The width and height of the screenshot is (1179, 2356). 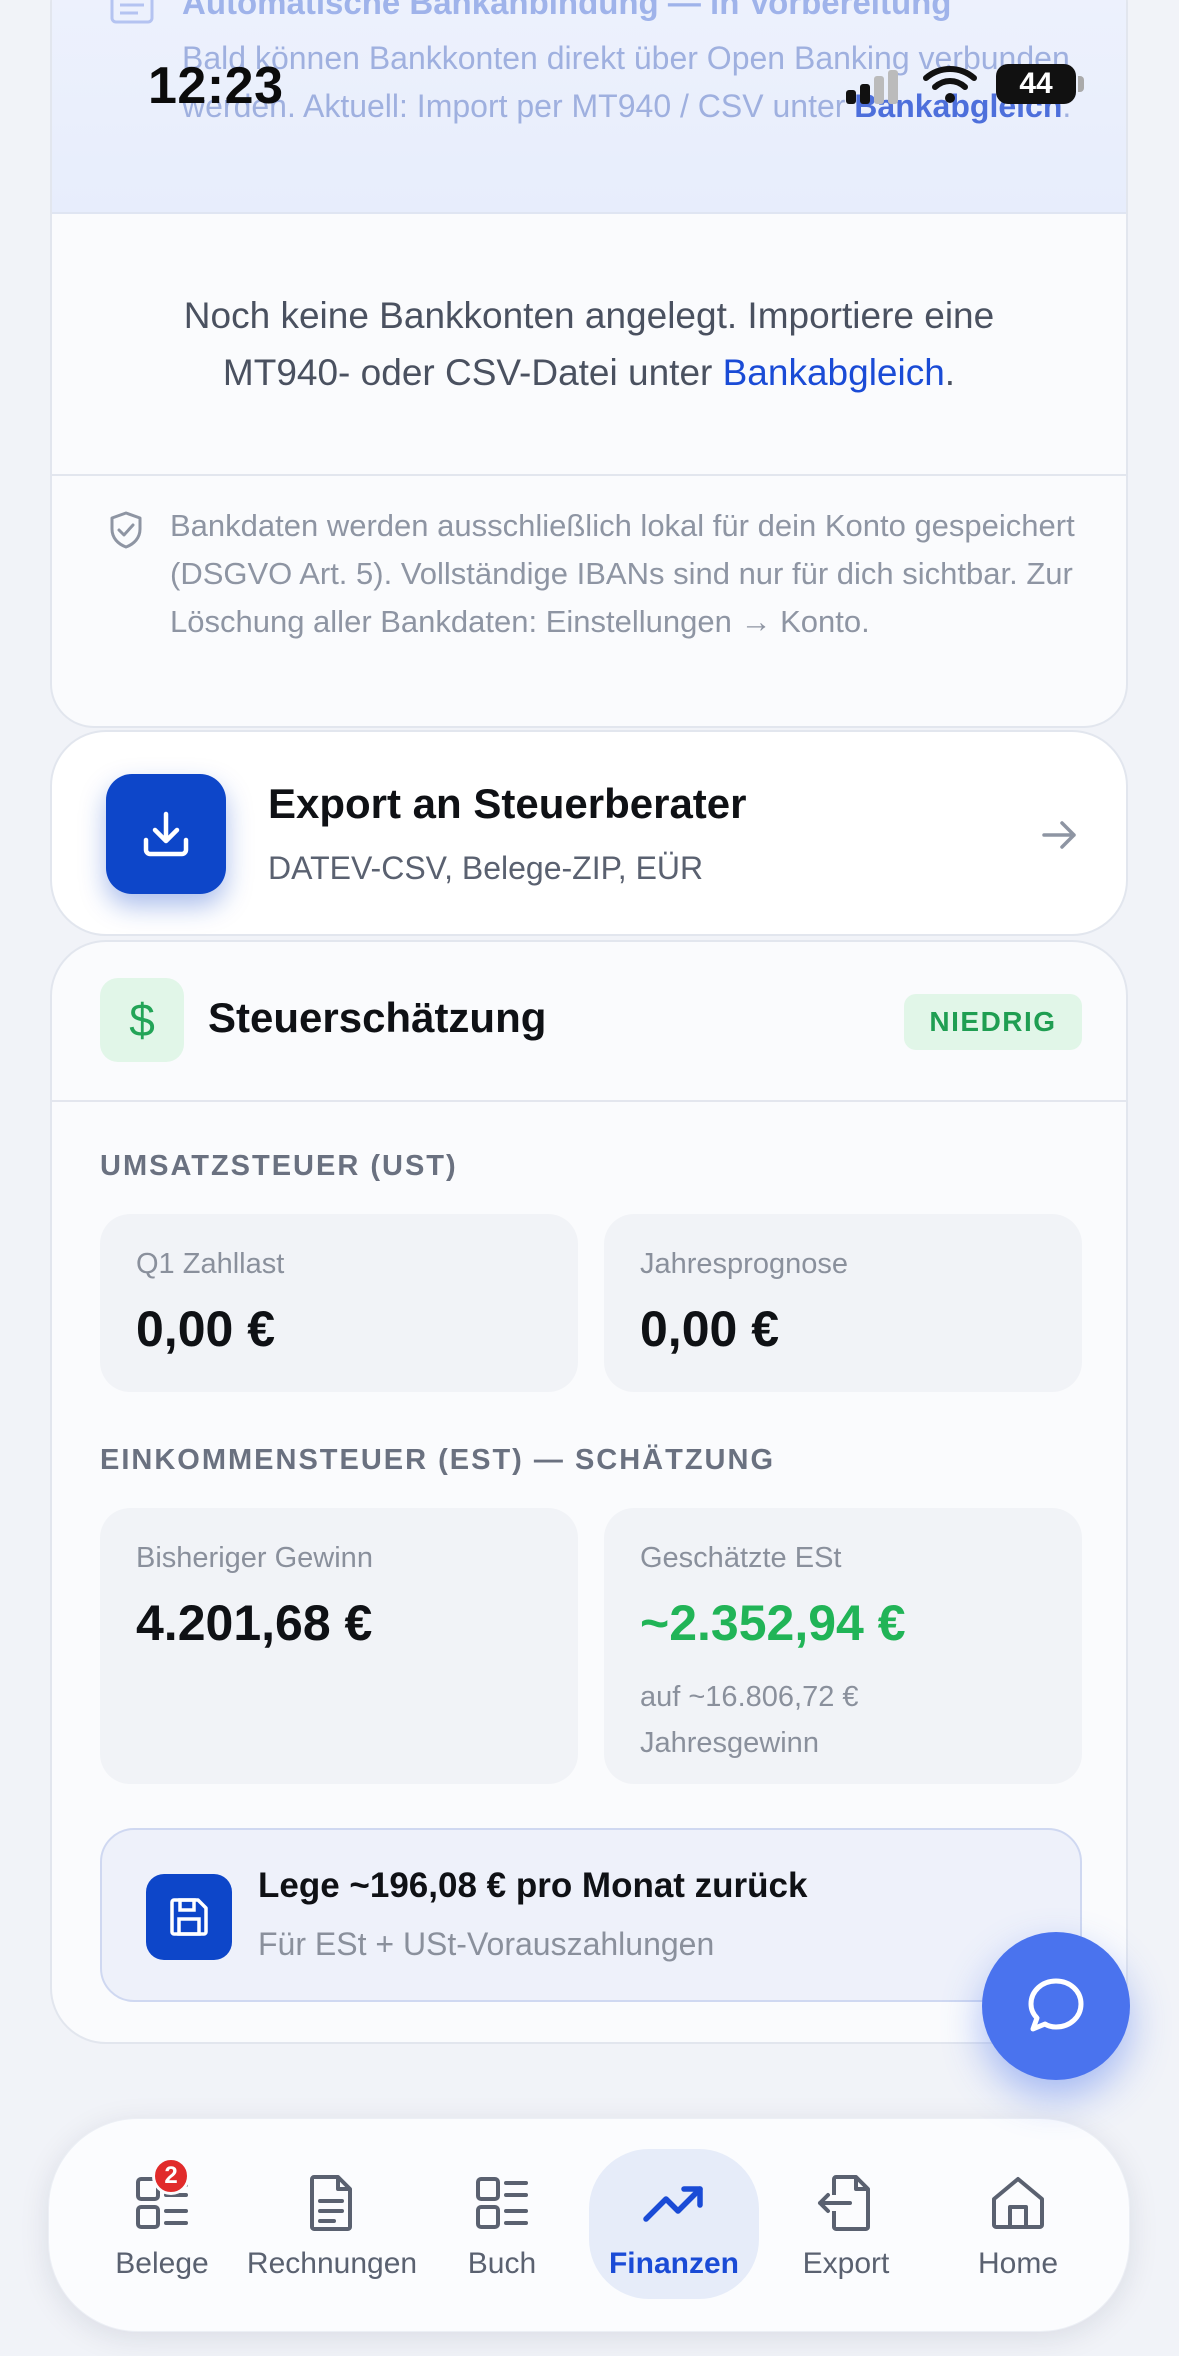 I want to click on profit-tile: Bisheriger Gewinn 4.201,68 €, so click(x=339, y=1646).